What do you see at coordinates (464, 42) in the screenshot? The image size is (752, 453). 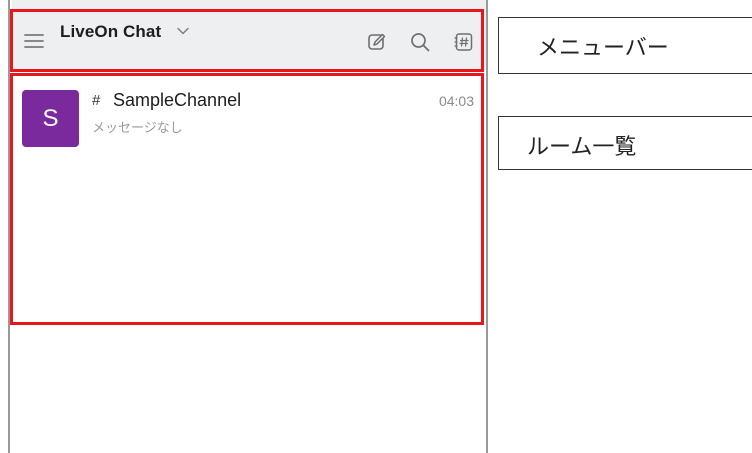 I see `channel-list-icon` at bounding box center [464, 42].